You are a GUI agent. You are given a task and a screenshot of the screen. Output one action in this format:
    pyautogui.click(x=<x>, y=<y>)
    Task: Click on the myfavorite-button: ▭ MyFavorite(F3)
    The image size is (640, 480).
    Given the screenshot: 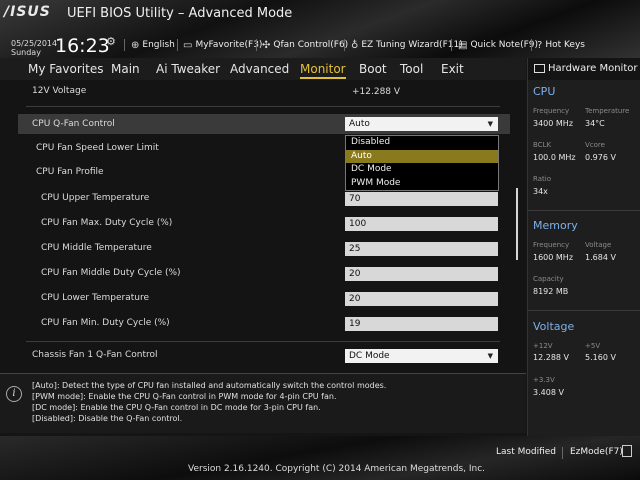 What is the action you would take?
    pyautogui.click(x=222, y=45)
    